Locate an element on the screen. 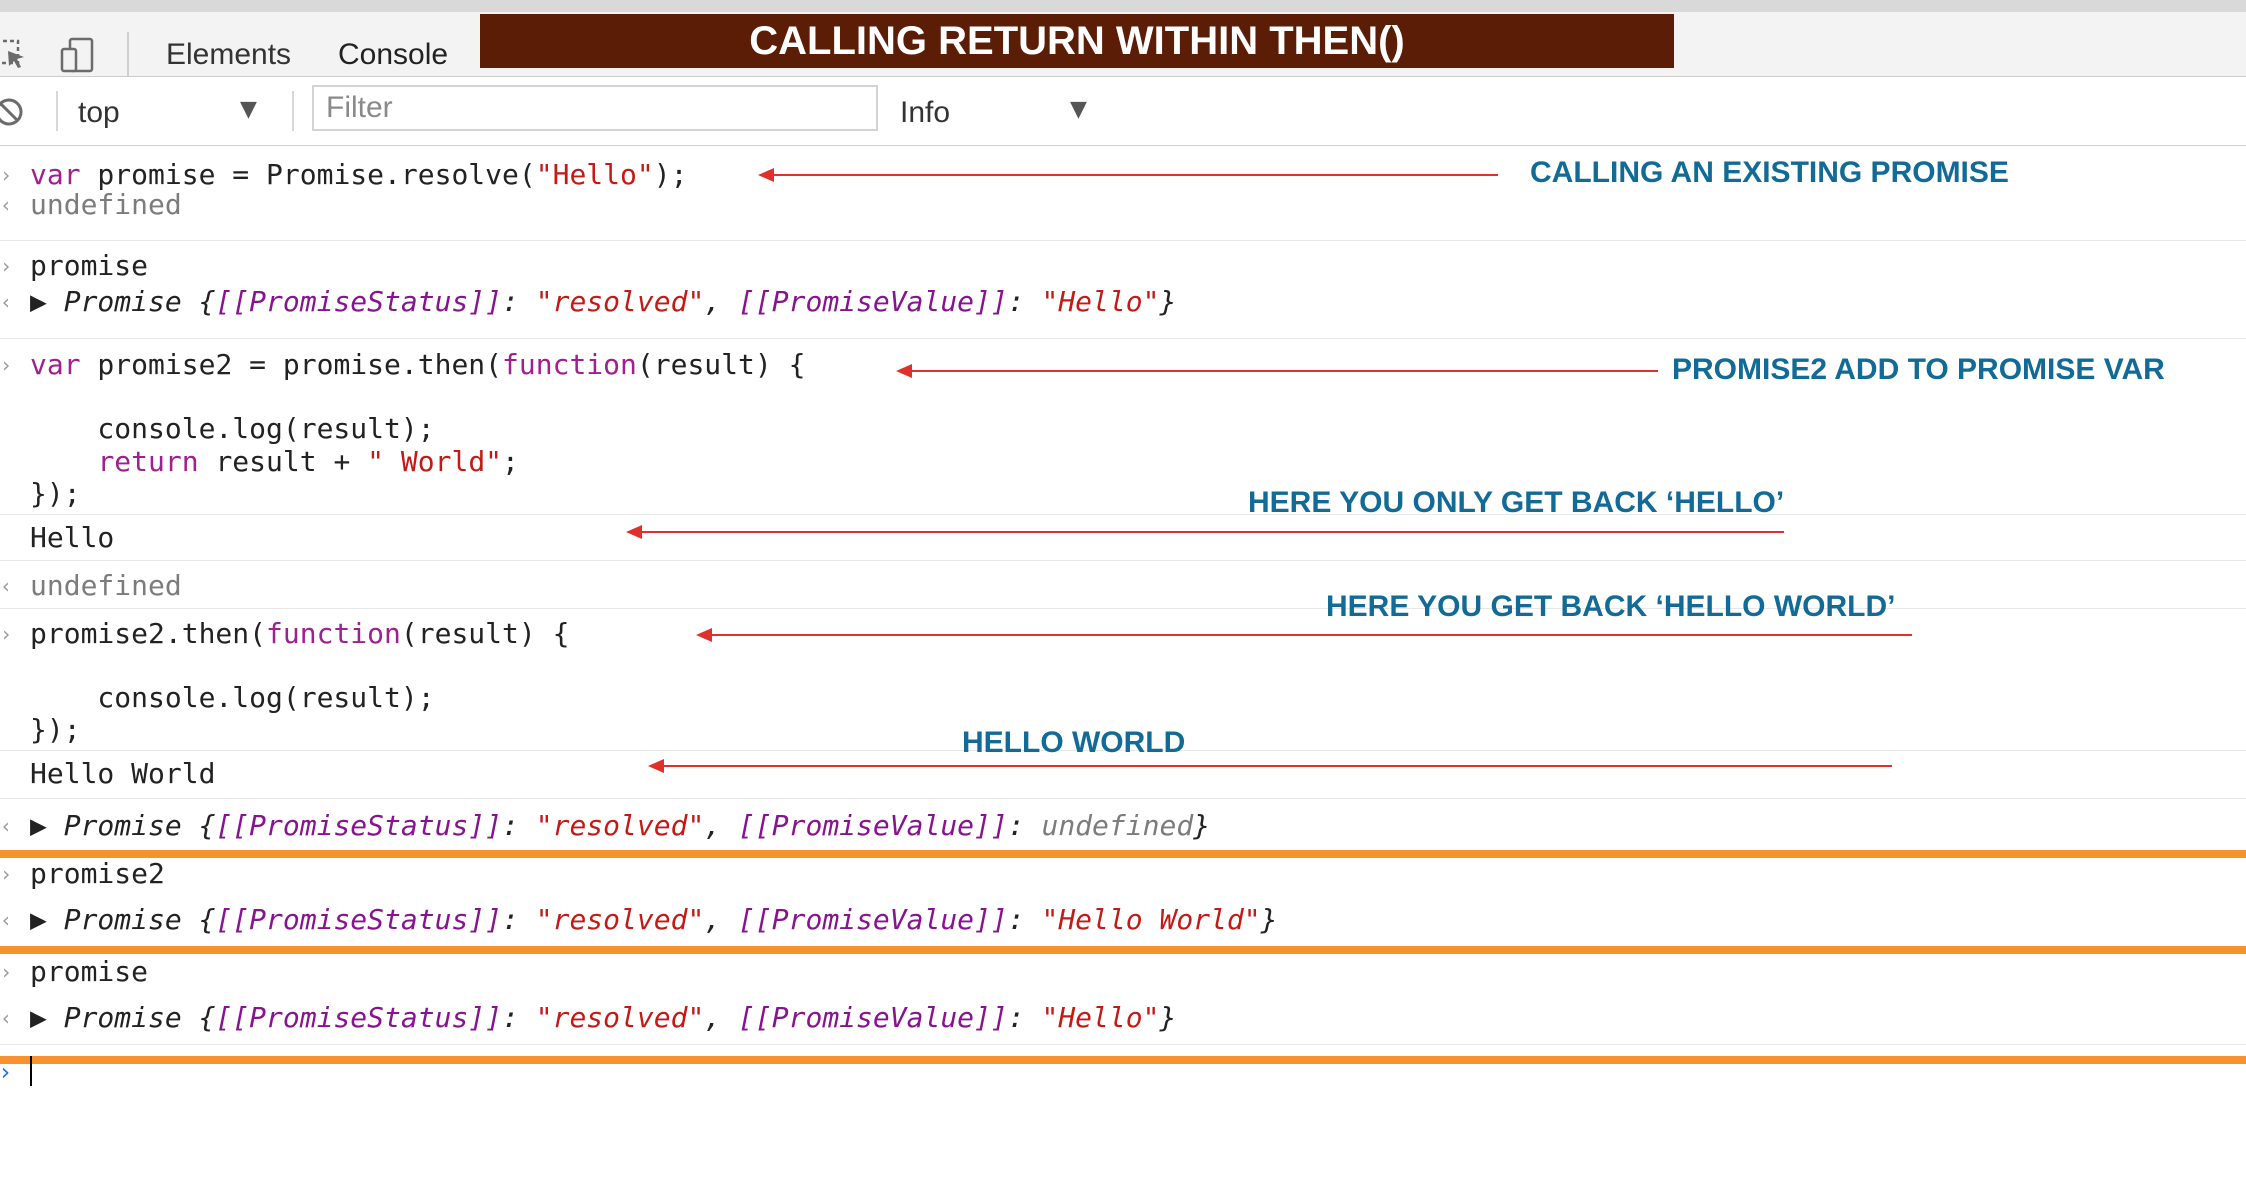 The height and width of the screenshot is (1204, 2246). console-input-line: promise2.then(function(result) { is located at coordinates (300, 633).